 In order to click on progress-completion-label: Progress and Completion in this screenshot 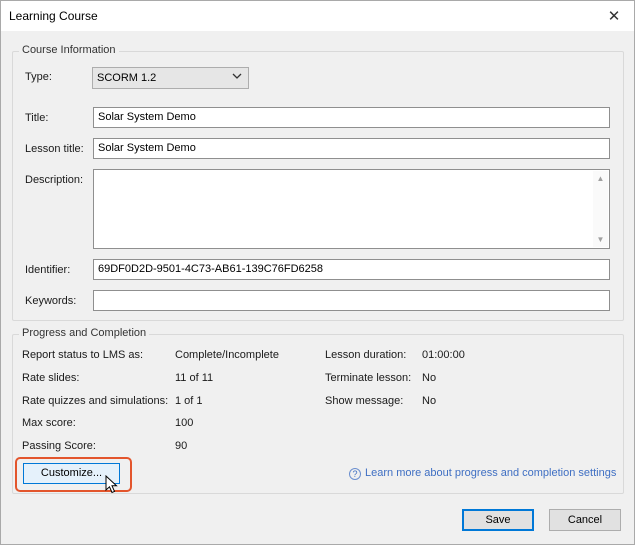, I will do `click(84, 333)`.